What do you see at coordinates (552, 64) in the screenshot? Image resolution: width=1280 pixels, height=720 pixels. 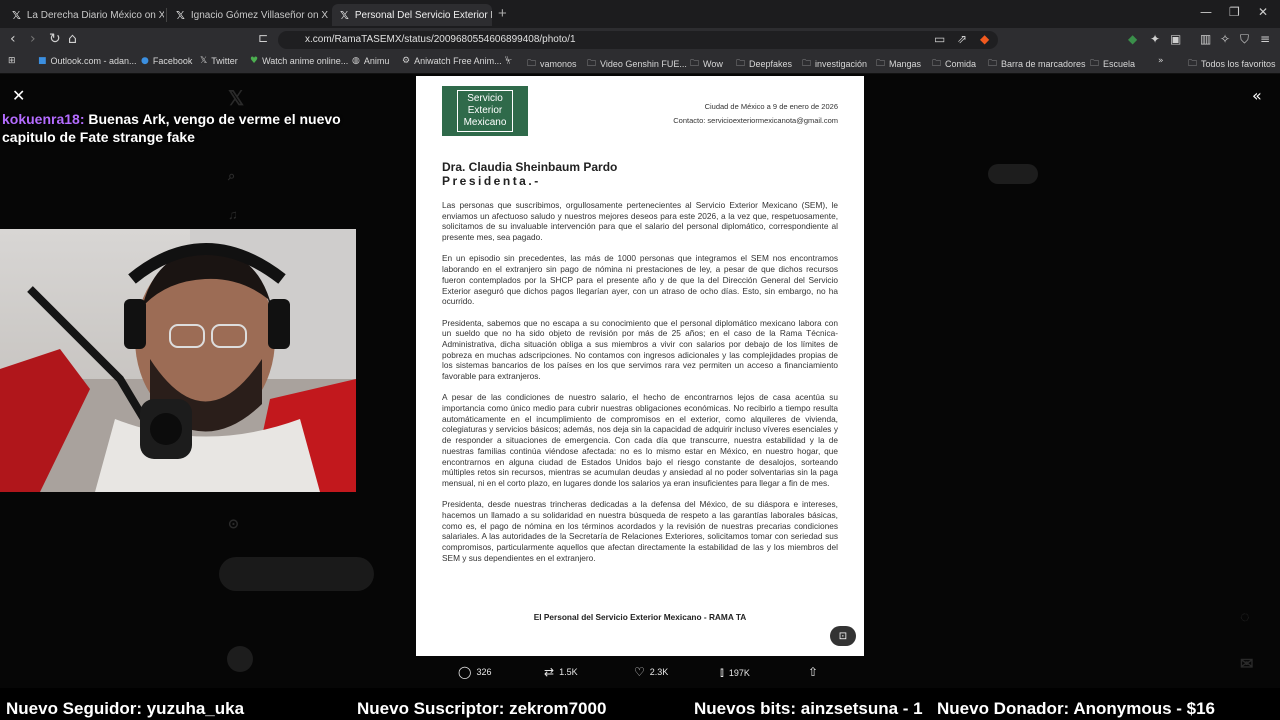 I see `bookmark-folder-vamonos: 🗀 vamonos` at bounding box center [552, 64].